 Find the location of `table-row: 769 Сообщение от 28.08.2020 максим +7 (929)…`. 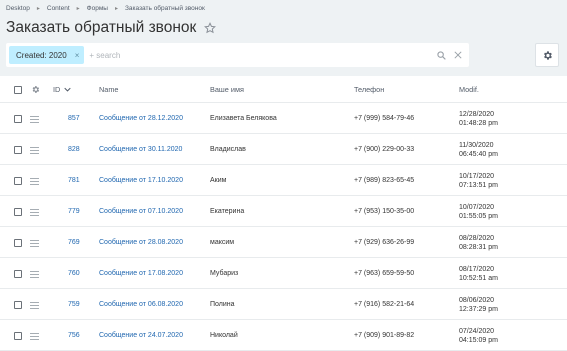

table-row: 769 Сообщение от 28.08.2020 максим +7 (929)… is located at coordinates (283, 242).